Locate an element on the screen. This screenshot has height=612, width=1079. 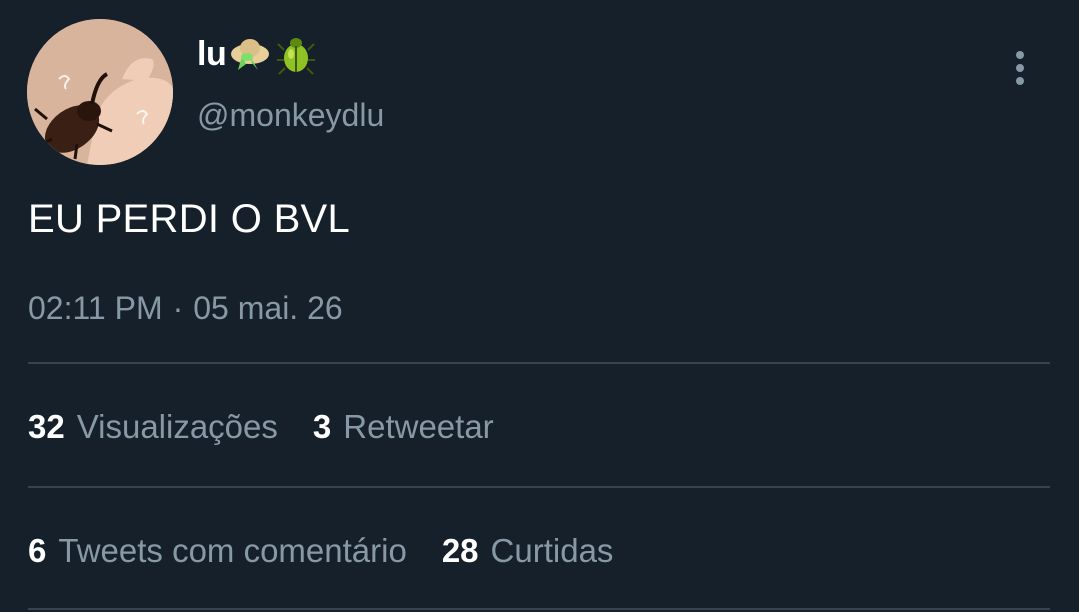
avatar is located at coordinates (100, 92).